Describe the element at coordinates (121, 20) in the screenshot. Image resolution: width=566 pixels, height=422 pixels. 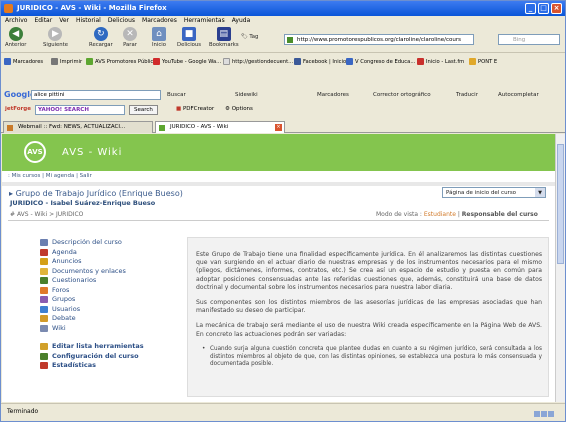
I see `menu-delicious: Delicious` at that location.